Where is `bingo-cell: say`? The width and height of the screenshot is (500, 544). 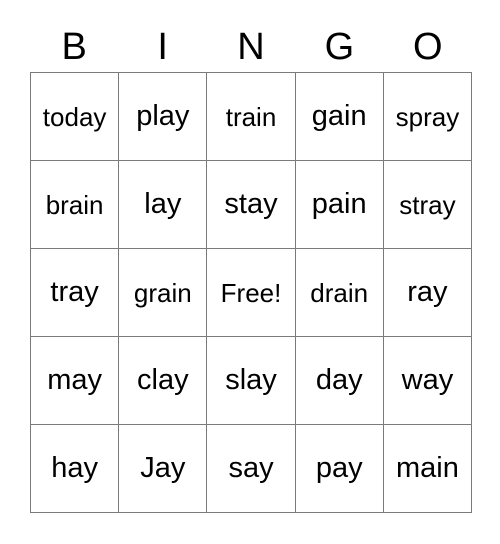 bingo-cell: say is located at coordinates (251, 469).